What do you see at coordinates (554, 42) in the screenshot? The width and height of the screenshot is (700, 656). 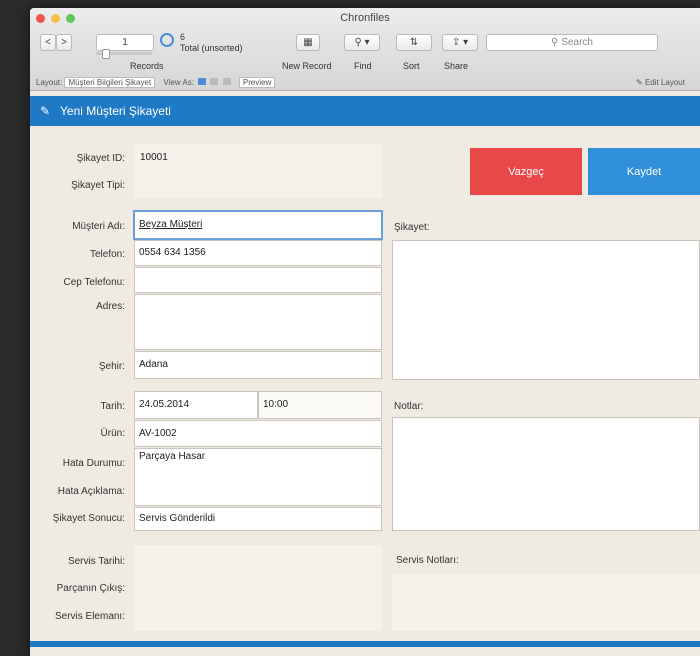 I see `search-icon: ⚲` at bounding box center [554, 42].